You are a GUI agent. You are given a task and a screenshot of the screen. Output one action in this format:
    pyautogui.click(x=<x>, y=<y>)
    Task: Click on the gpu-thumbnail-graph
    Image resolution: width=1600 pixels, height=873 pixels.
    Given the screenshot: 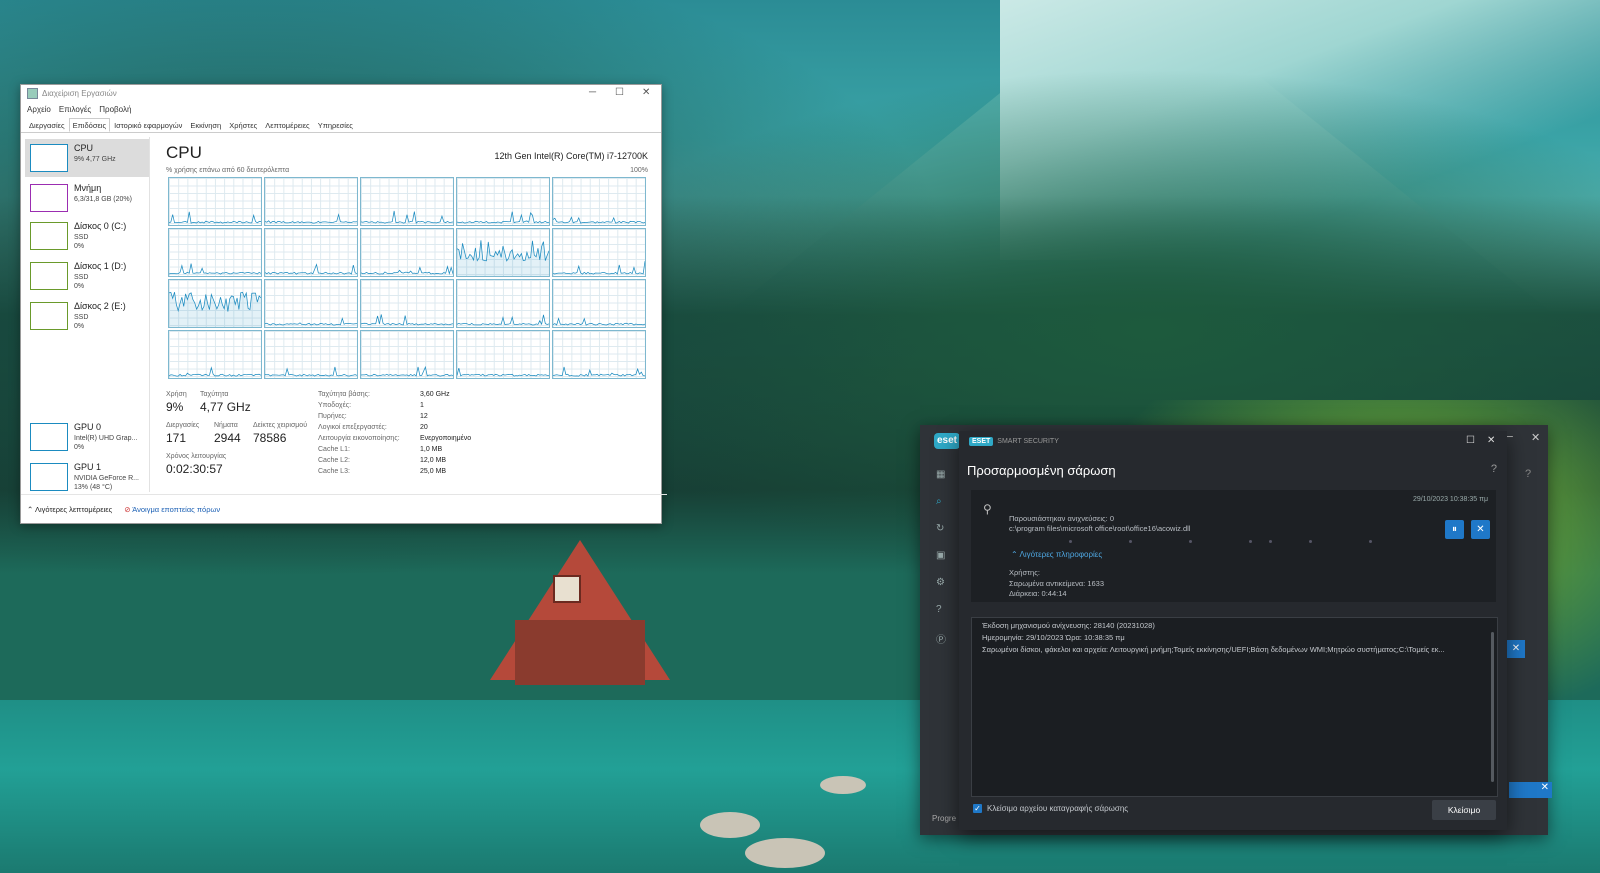 What is the action you would take?
    pyautogui.click(x=49, y=437)
    